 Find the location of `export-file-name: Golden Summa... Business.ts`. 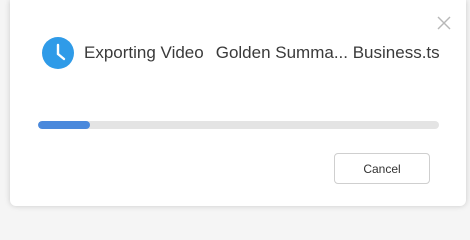

export-file-name: Golden Summa... Business.ts is located at coordinates (327, 52).